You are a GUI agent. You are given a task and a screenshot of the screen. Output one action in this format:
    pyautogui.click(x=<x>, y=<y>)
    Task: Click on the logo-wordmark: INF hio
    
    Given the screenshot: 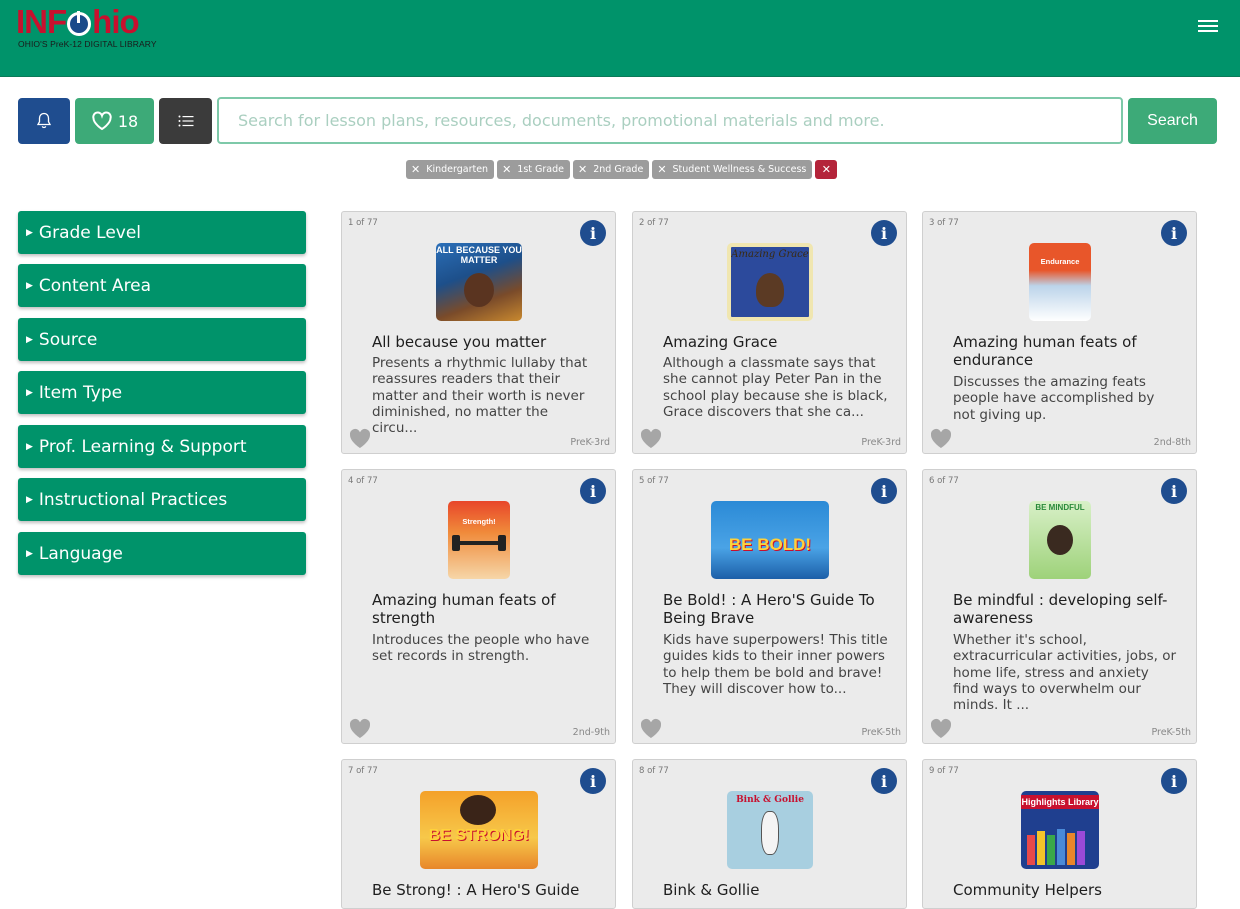 What is the action you would take?
    pyautogui.click(x=78, y=21)
    